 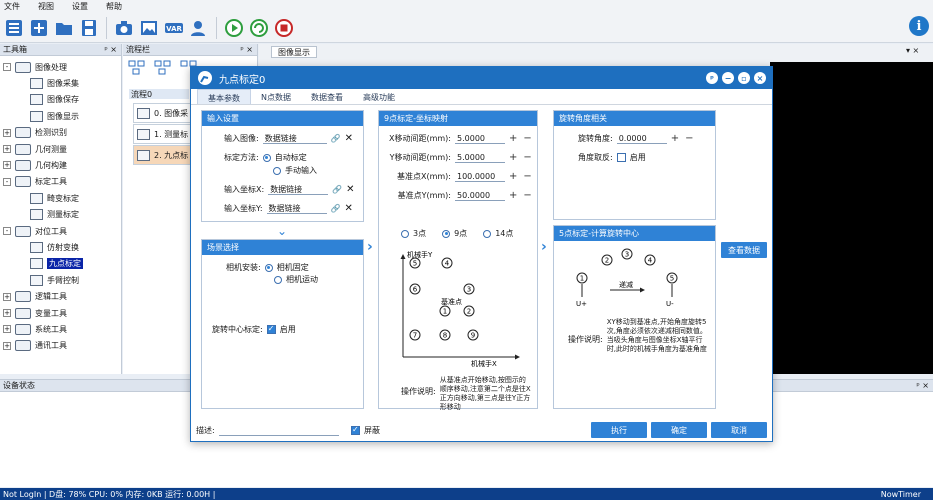 I want to click on flow-tab: 流程0, so click(x=159, y=94).